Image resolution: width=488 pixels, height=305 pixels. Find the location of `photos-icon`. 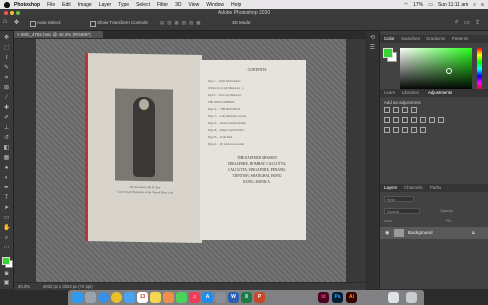

photos-icon is located at coordinates (168, 297).